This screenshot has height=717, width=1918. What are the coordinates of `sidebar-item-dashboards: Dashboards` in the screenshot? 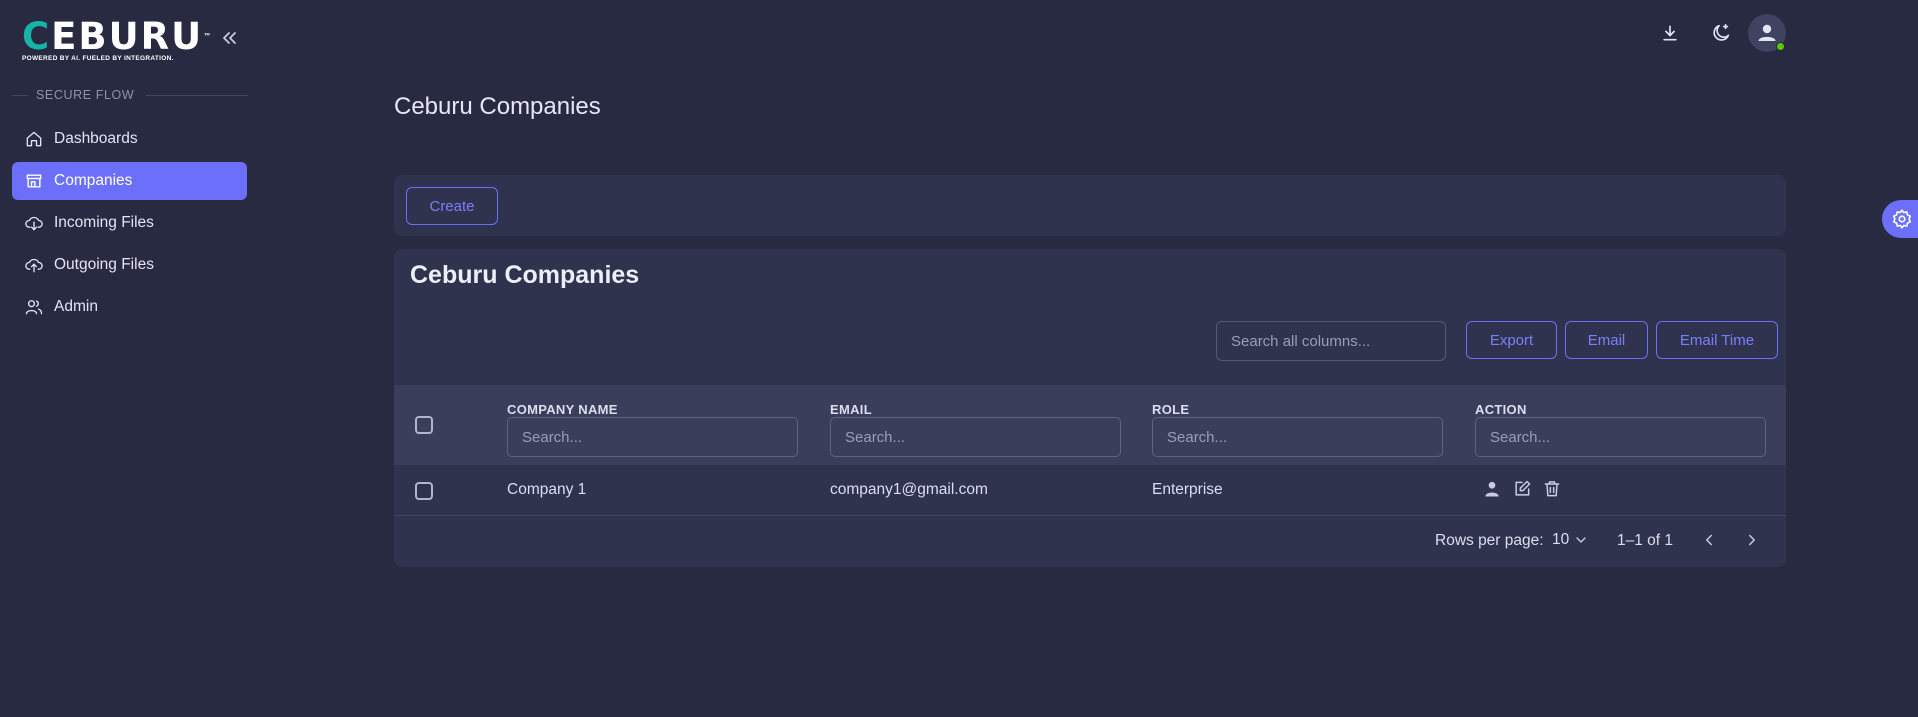 It's located at (129, 139).